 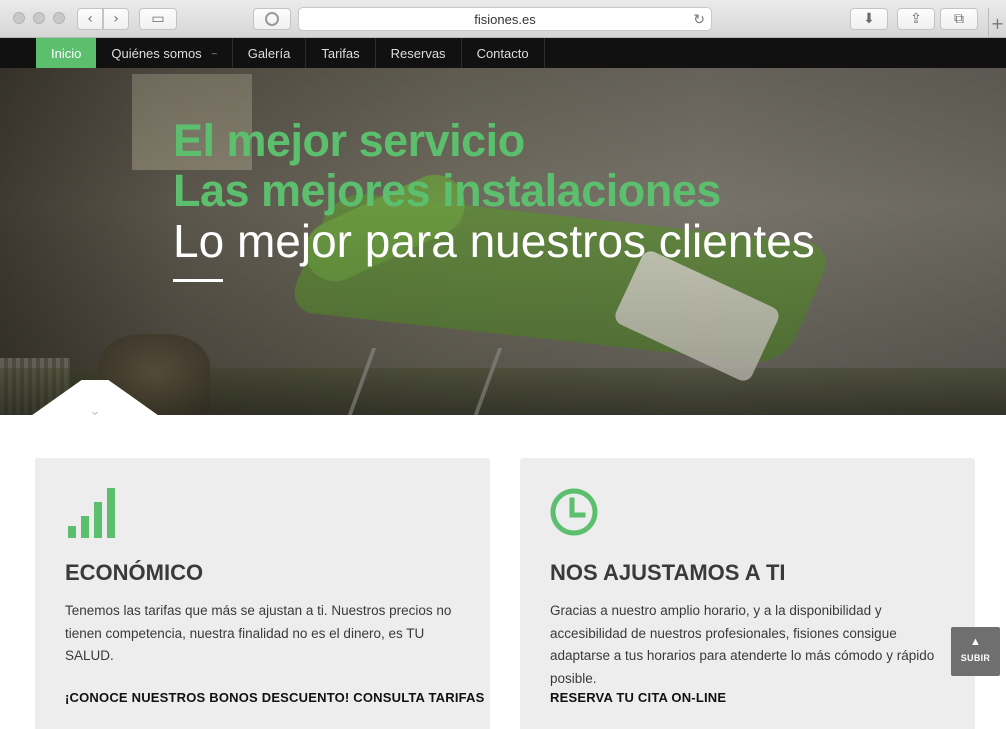 I want to click on extension-button, so click(x=272, y=19).